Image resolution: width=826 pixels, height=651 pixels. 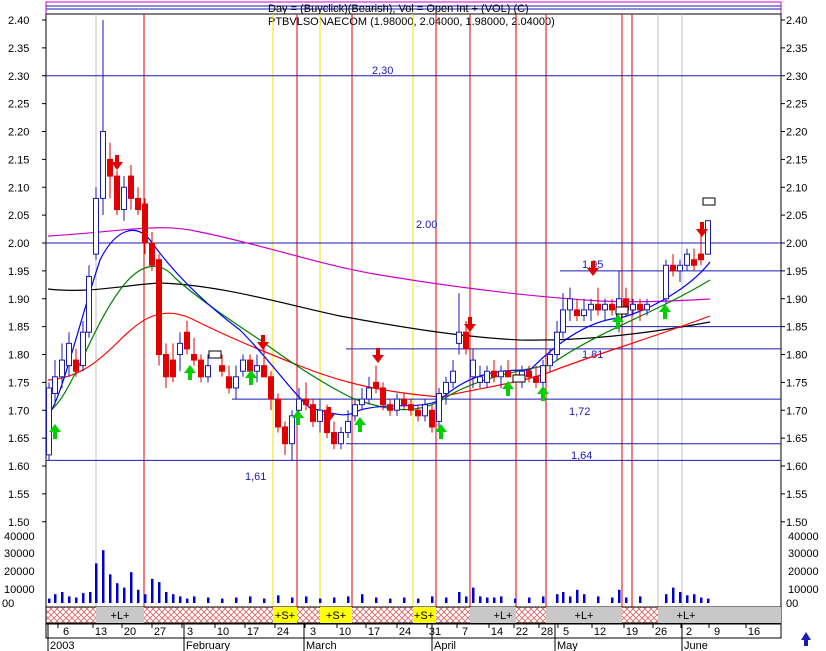 I want to click on y-tick-label-right: 2.30, so click(x=796, y=77).